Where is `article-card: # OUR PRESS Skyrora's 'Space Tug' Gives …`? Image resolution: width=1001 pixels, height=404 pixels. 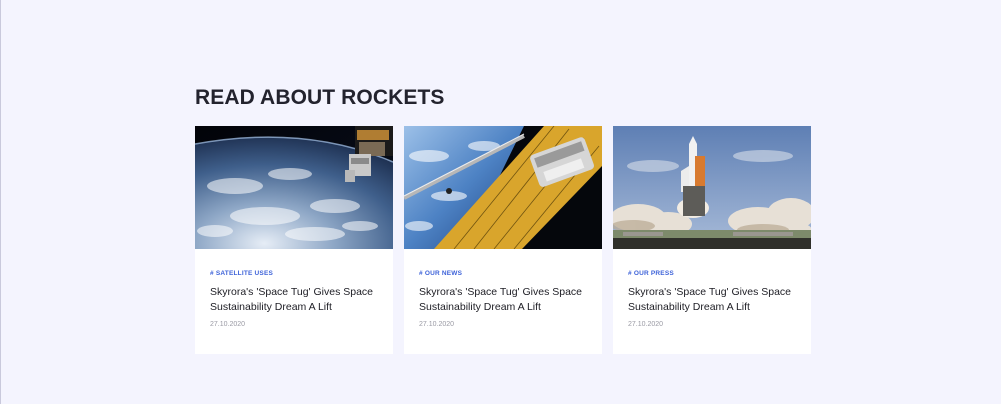 article-card: # OUR PRESS Skyrora's 'Space Tug' Gives … is located at coordinates (712, 240).